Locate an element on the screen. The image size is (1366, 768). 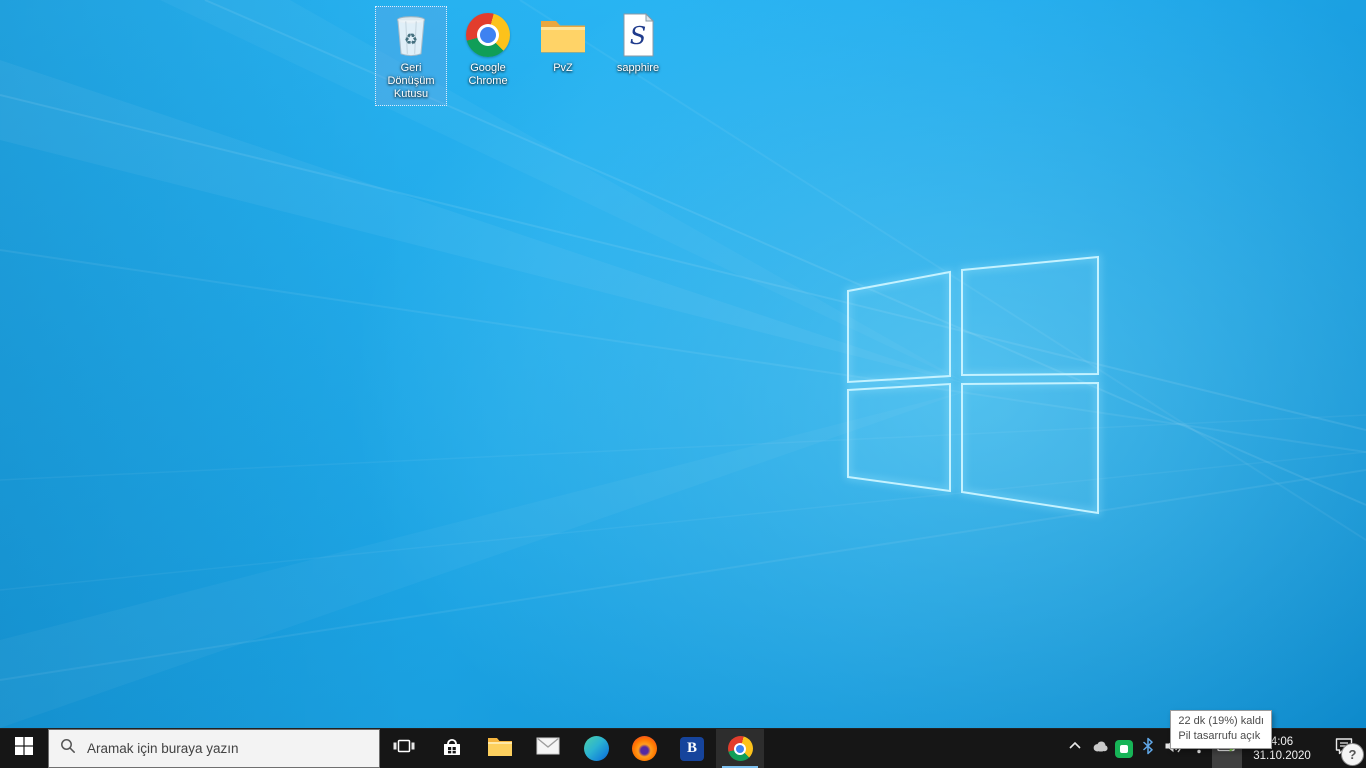
desktop-icon-label: Geri Dönüşüm Kutusu is located at coordinates (411, 81).